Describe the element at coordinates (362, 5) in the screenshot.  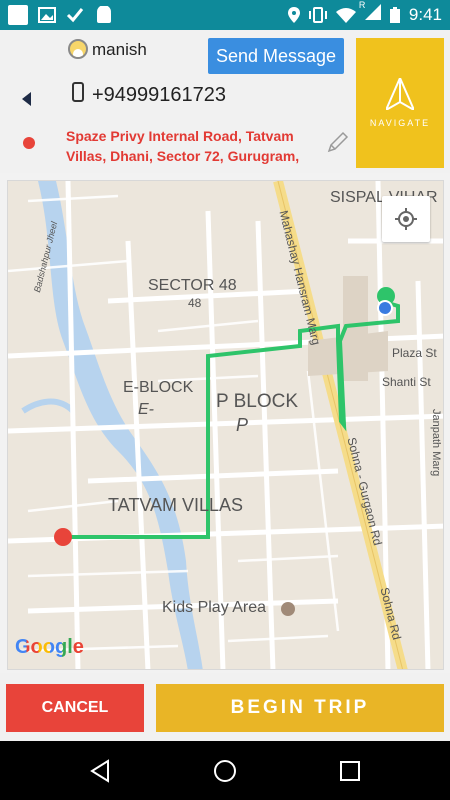
I see `roaming-label: R` at that location.